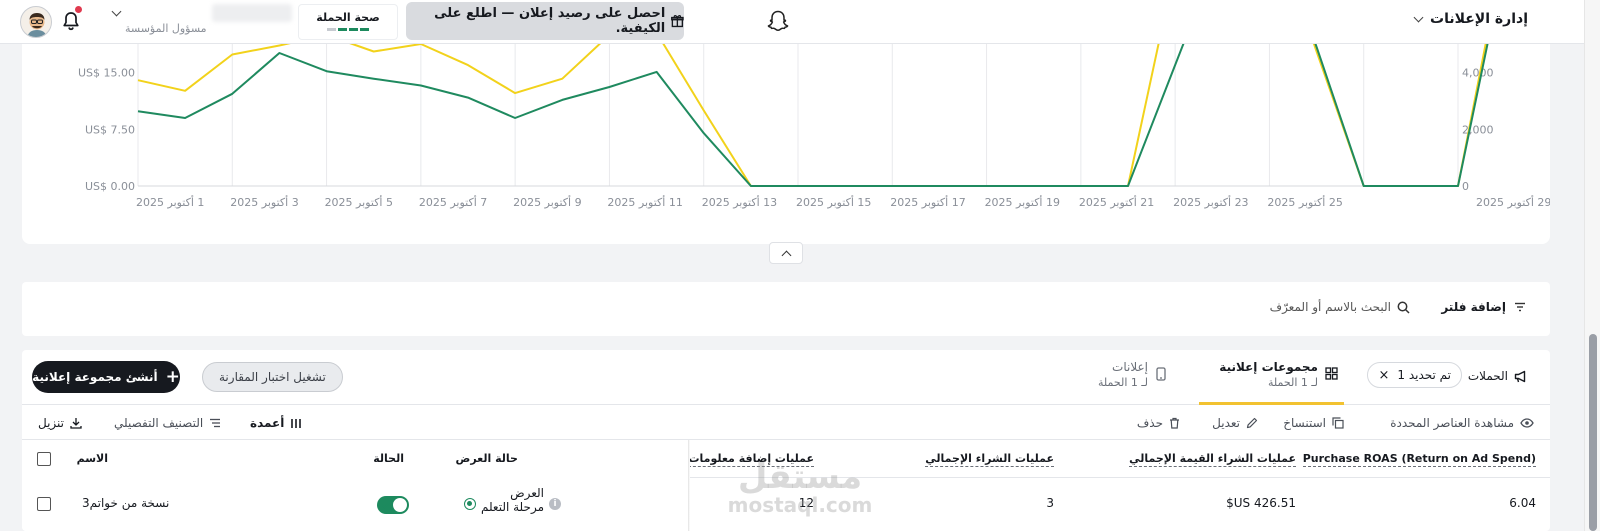 This screenshot has width=1600, height=531. Describe the element at coordinates (1338, 423) in the screenshot. I see `duplicate-icon` at that location.